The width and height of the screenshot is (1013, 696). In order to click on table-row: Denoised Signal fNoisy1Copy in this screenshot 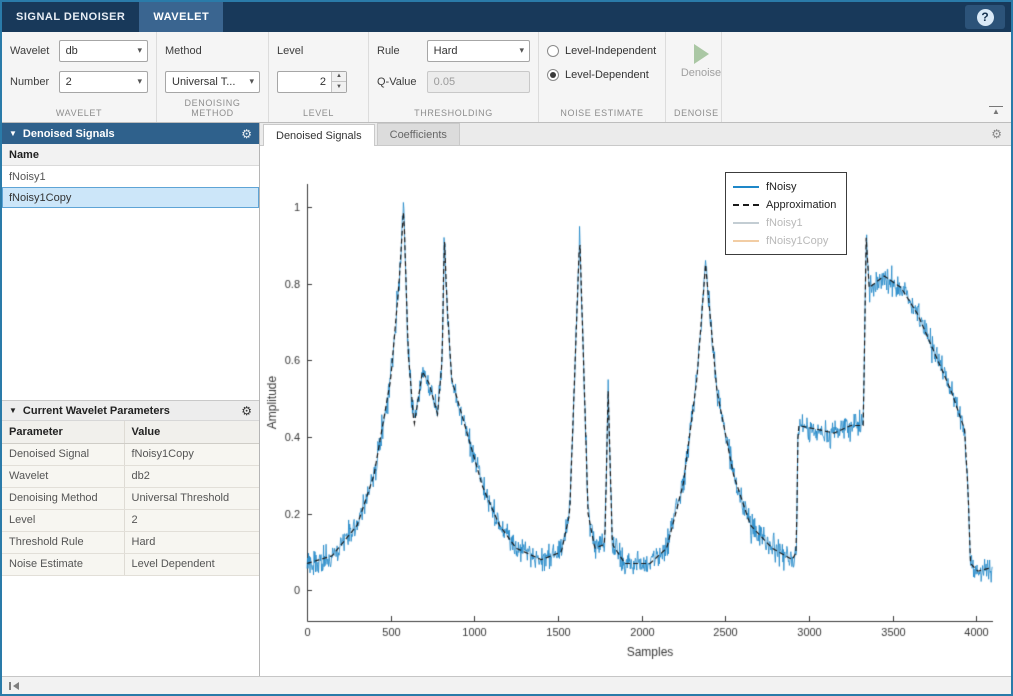, I will do `click(130, 454)`.